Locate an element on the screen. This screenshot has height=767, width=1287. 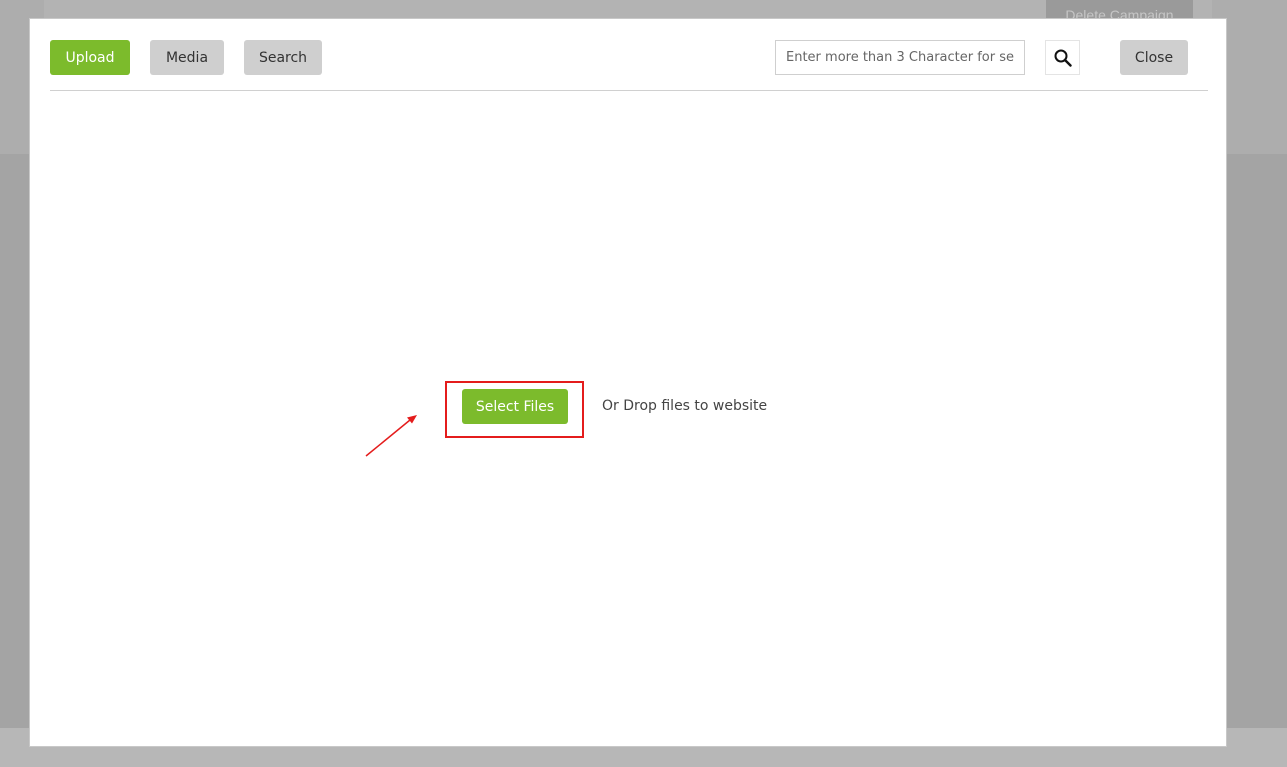
modal-toolbar: Upload Media Search Close is located at coordinates (629, 65).